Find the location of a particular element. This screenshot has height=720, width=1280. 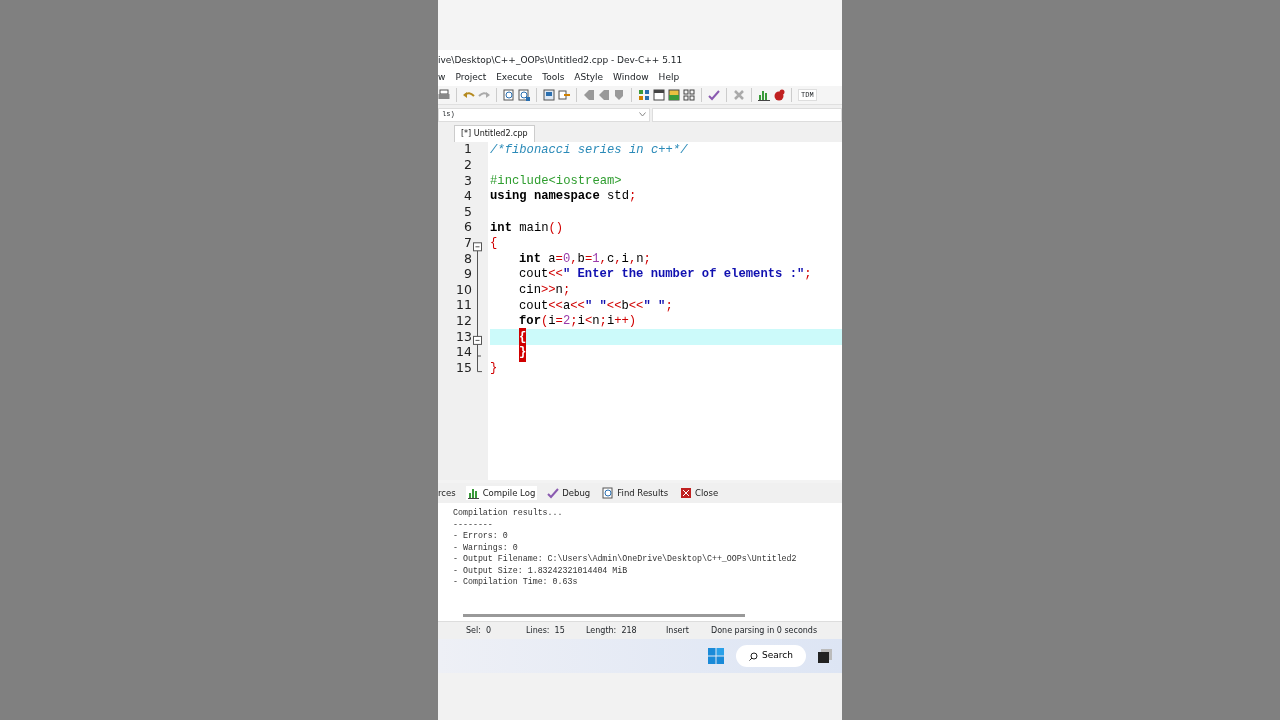

line-number: 8 is located at coordinates (467, 258).